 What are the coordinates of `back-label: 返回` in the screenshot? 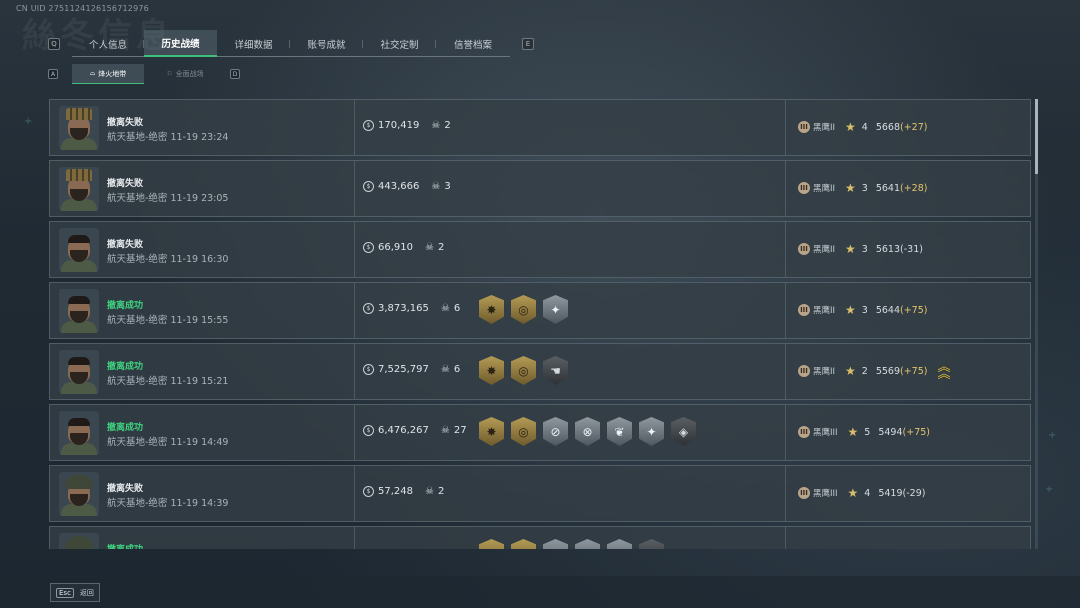 It's located at (86, 592).